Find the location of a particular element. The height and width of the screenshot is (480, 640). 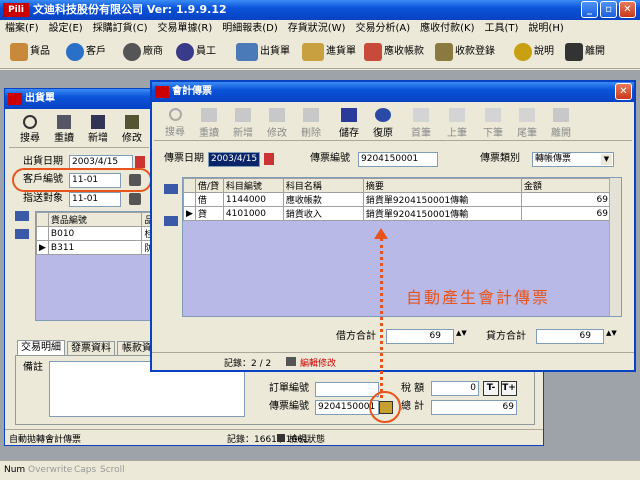

col-amount: 金額 is located at coordinates (566, 185).